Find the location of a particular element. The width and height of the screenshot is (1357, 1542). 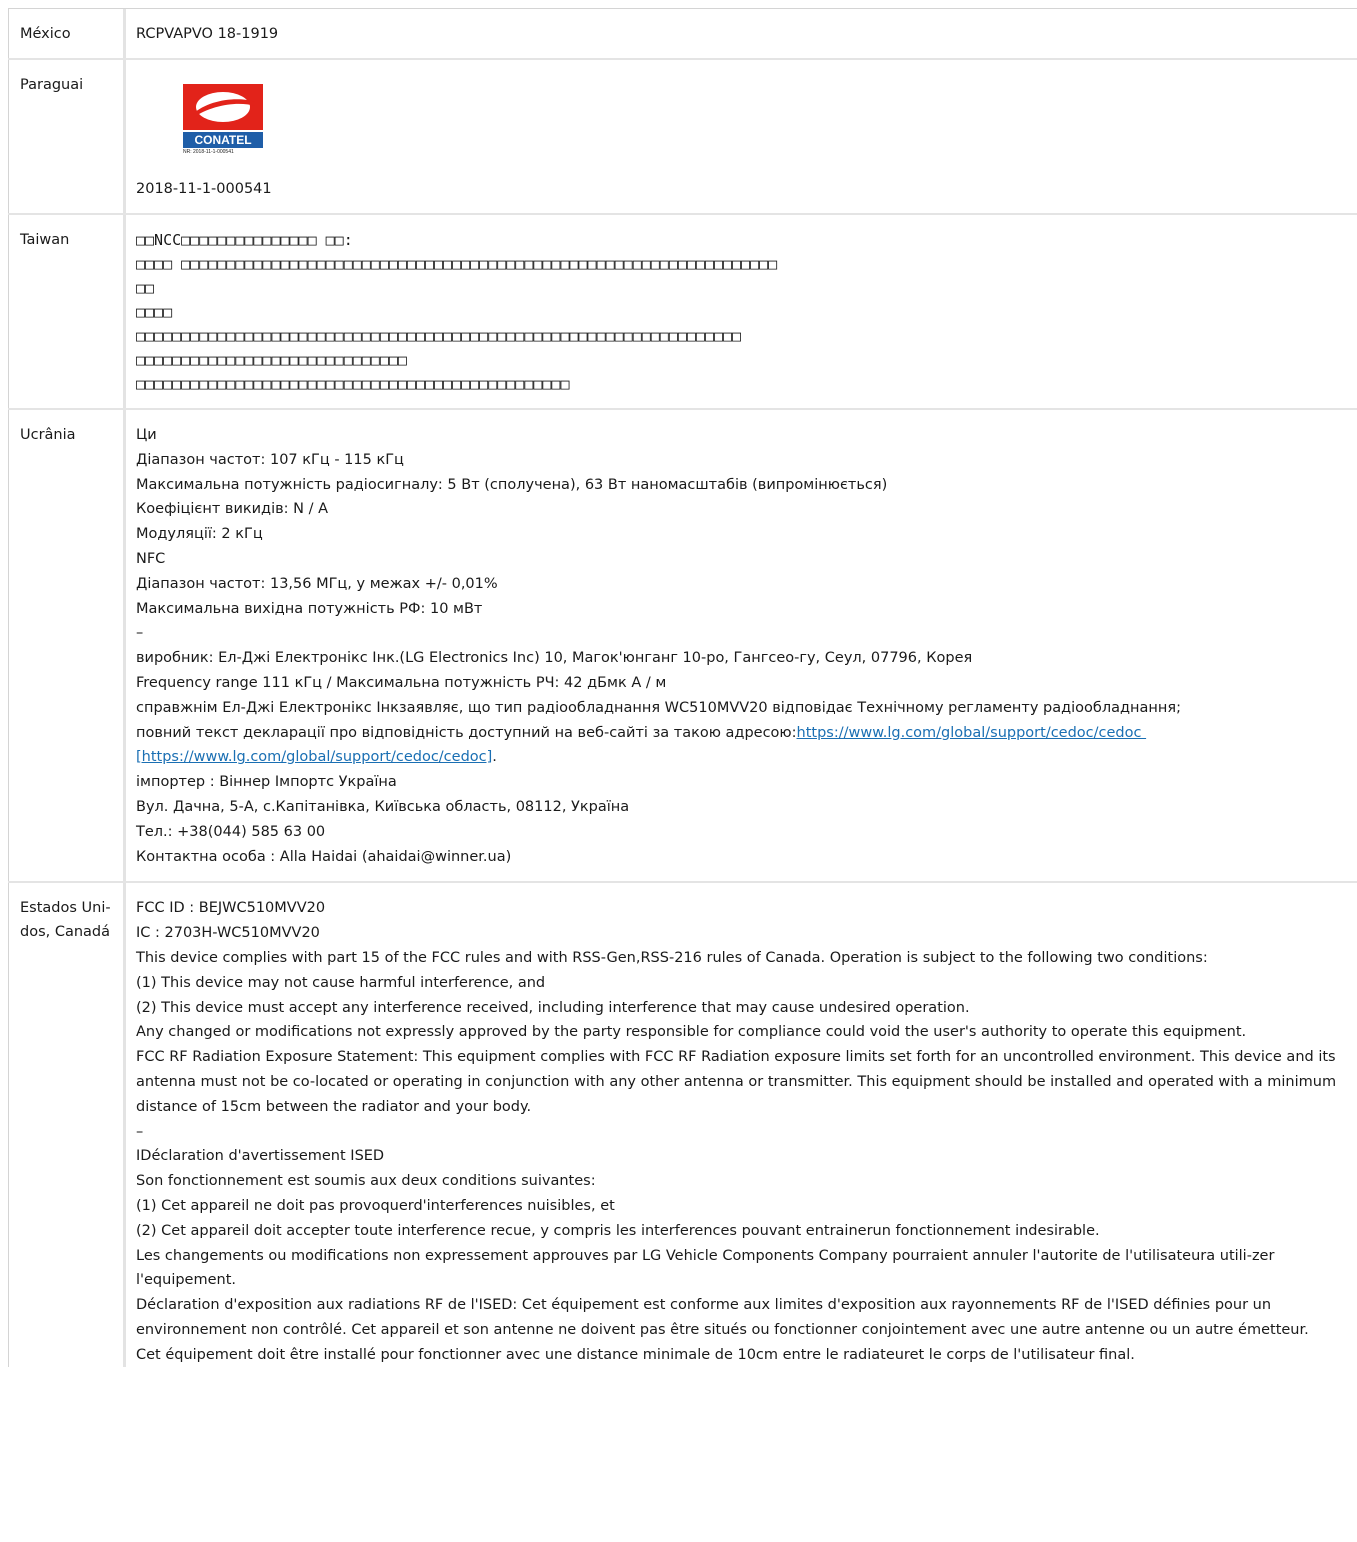

conatel-logo: CONATEL NR: 2018-11-1-000541 is located at coordinates (223, 120).